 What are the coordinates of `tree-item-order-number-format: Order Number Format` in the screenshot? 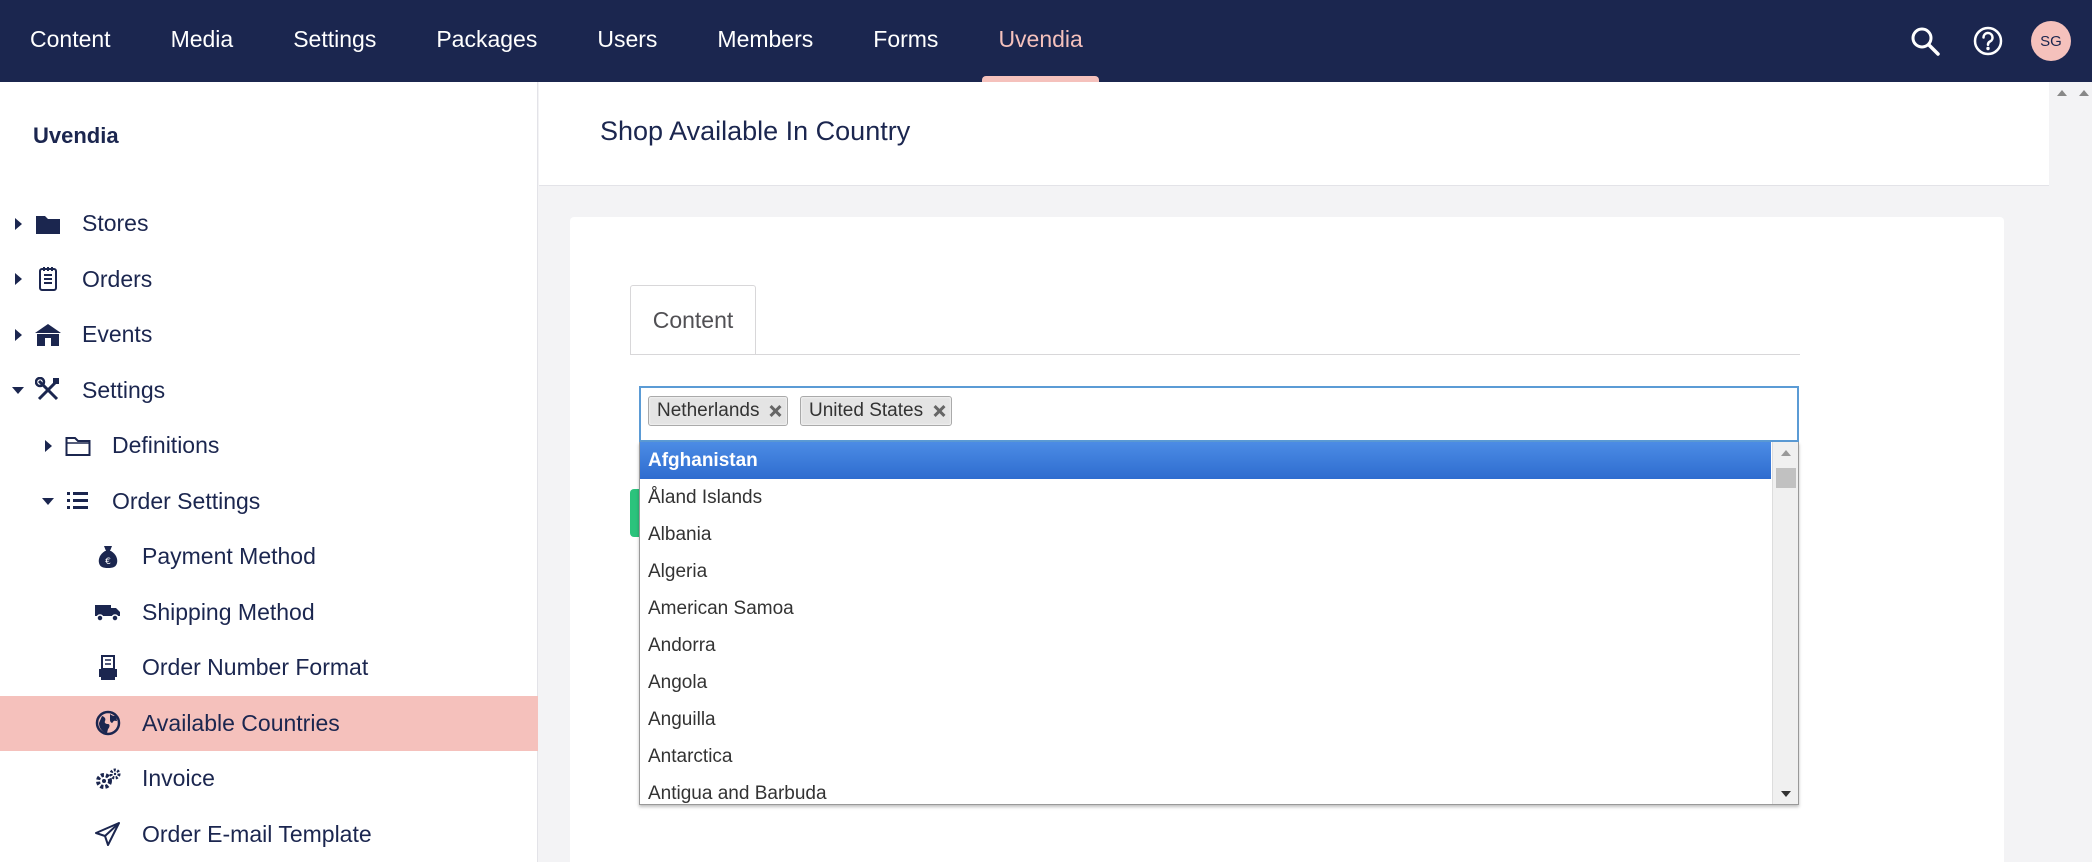 It's located at (269, 668).